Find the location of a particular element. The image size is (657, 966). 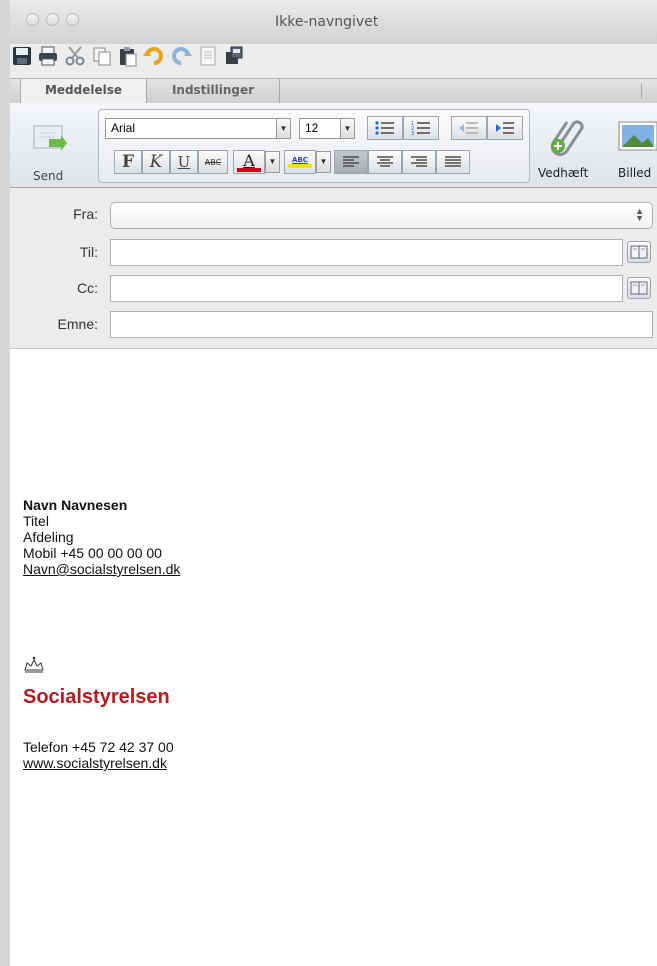

tab-indstillinger: Indstillinger is located at coordinates (213, 91).